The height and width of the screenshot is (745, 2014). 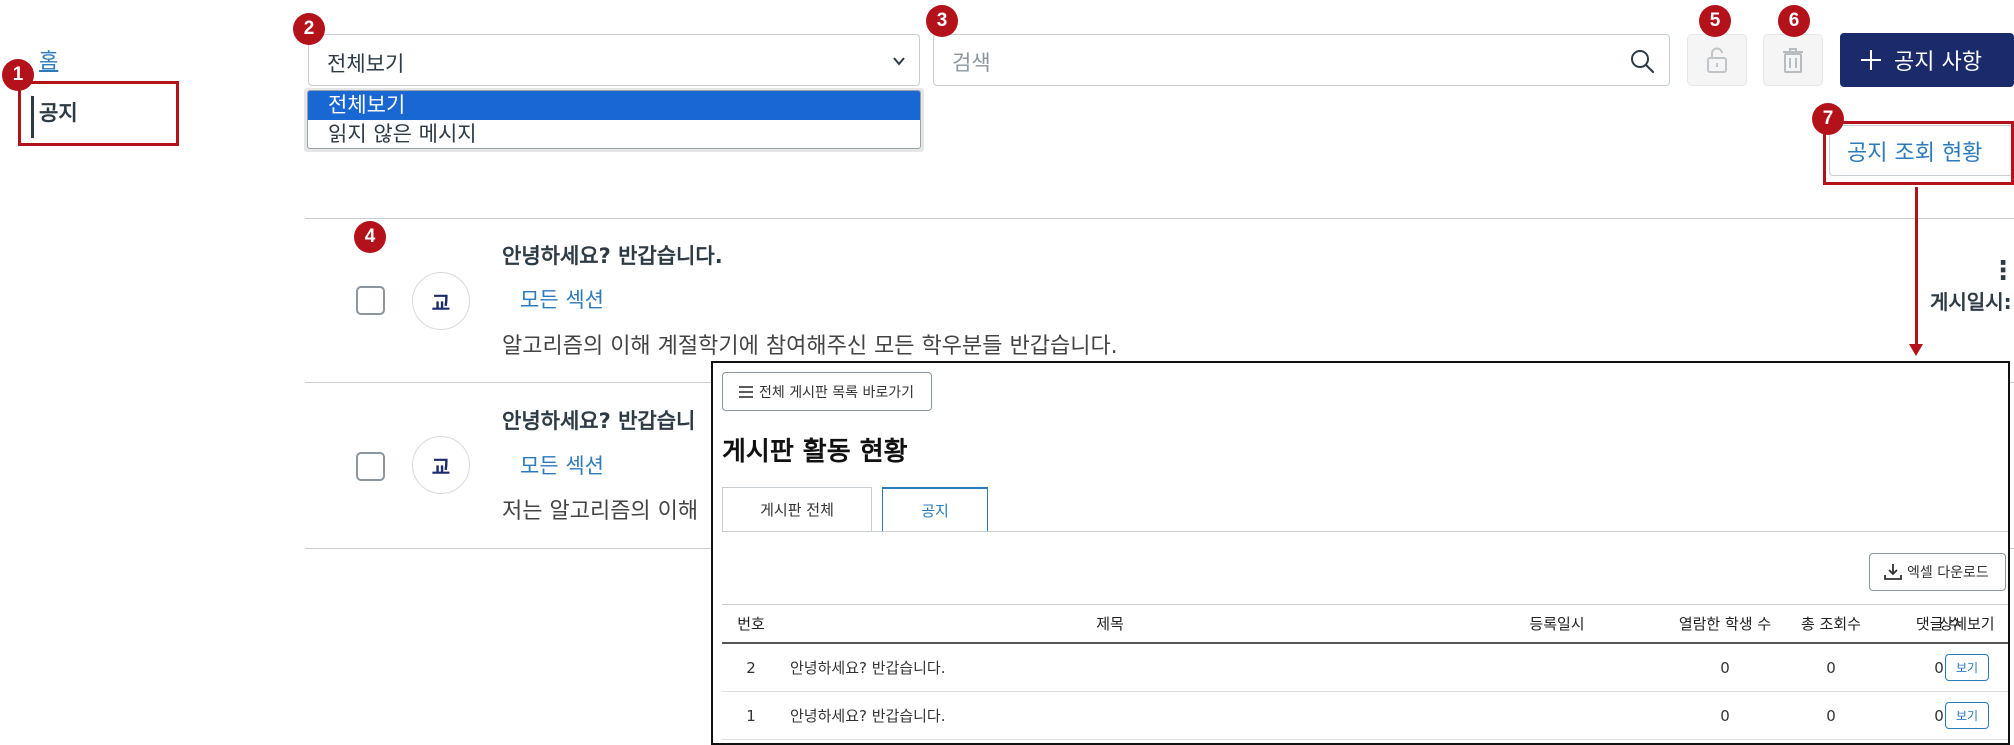 What do you see at coordinates (614, 60) in the screenshot?
I see `filter-select: 전체보기` at bounding box center [614, 60].